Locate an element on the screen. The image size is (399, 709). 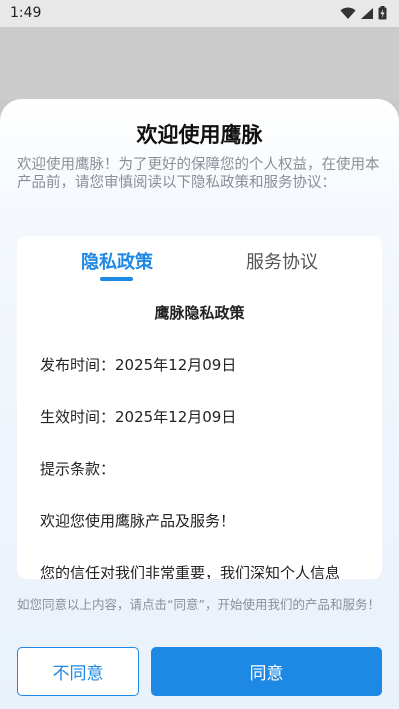
consent-note: 如您同意以上内容，请点击“同意”，开始使用我们的产品和服务！ is located at coordinates (198, 604).